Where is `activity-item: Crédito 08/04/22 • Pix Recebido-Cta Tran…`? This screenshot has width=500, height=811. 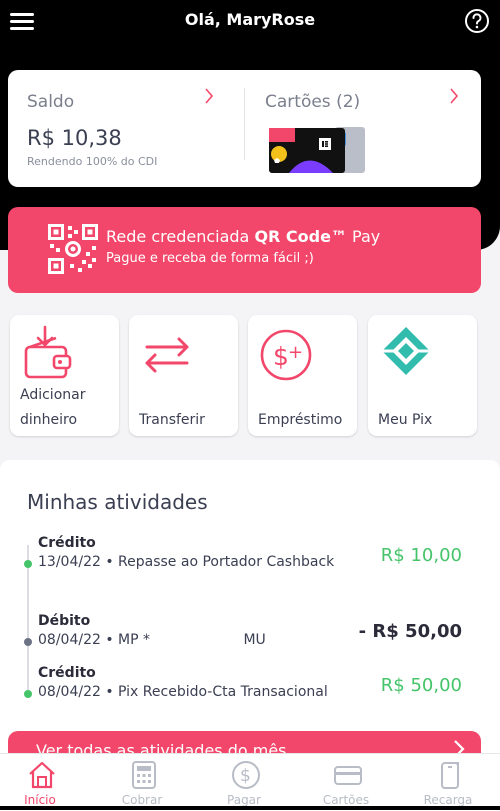 activity-item: Crédito 08/04/22 • Pix Recebido-Cta Tran… is located at coordinates (250, 689).